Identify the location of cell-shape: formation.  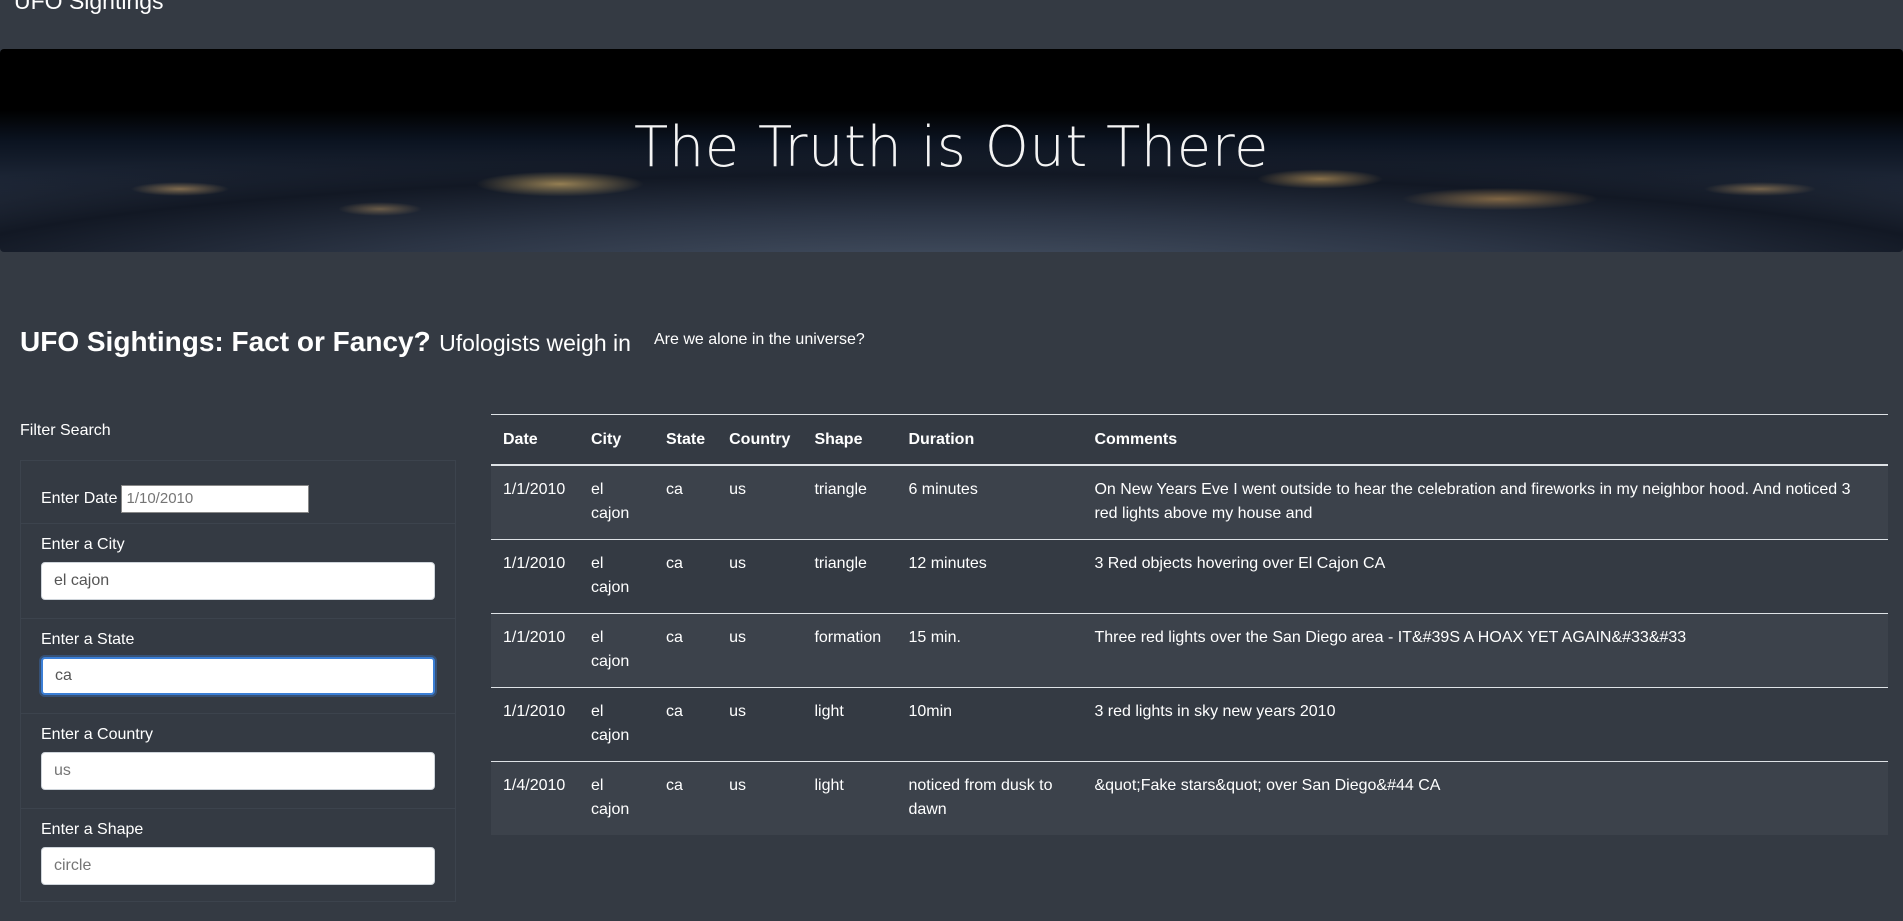
(849, 650).